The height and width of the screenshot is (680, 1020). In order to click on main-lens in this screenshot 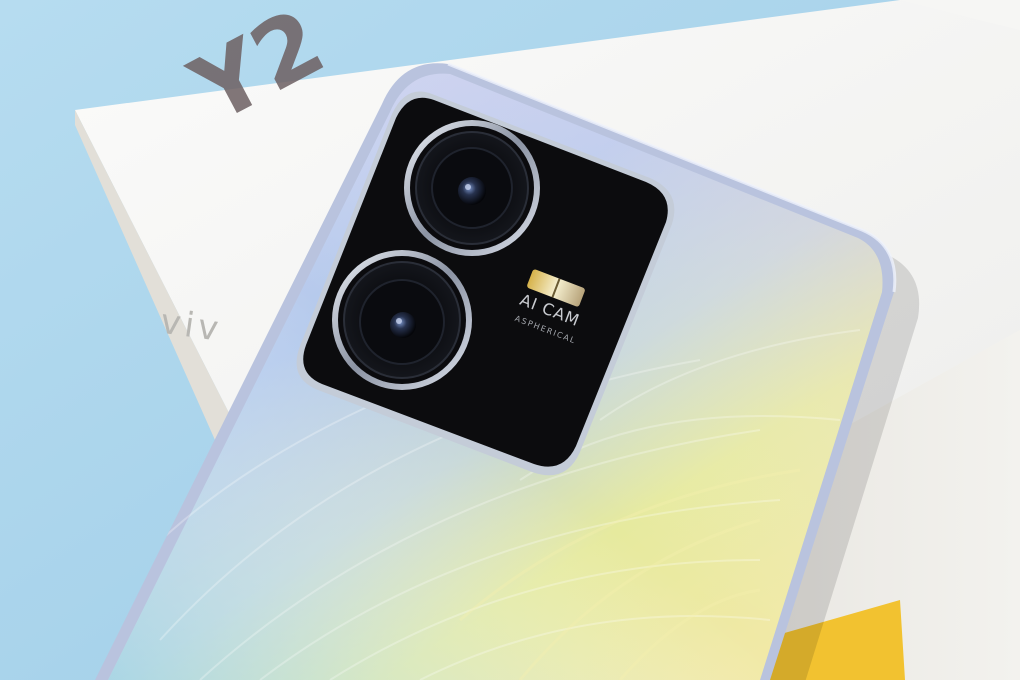, I will do `click(472, 188)`.